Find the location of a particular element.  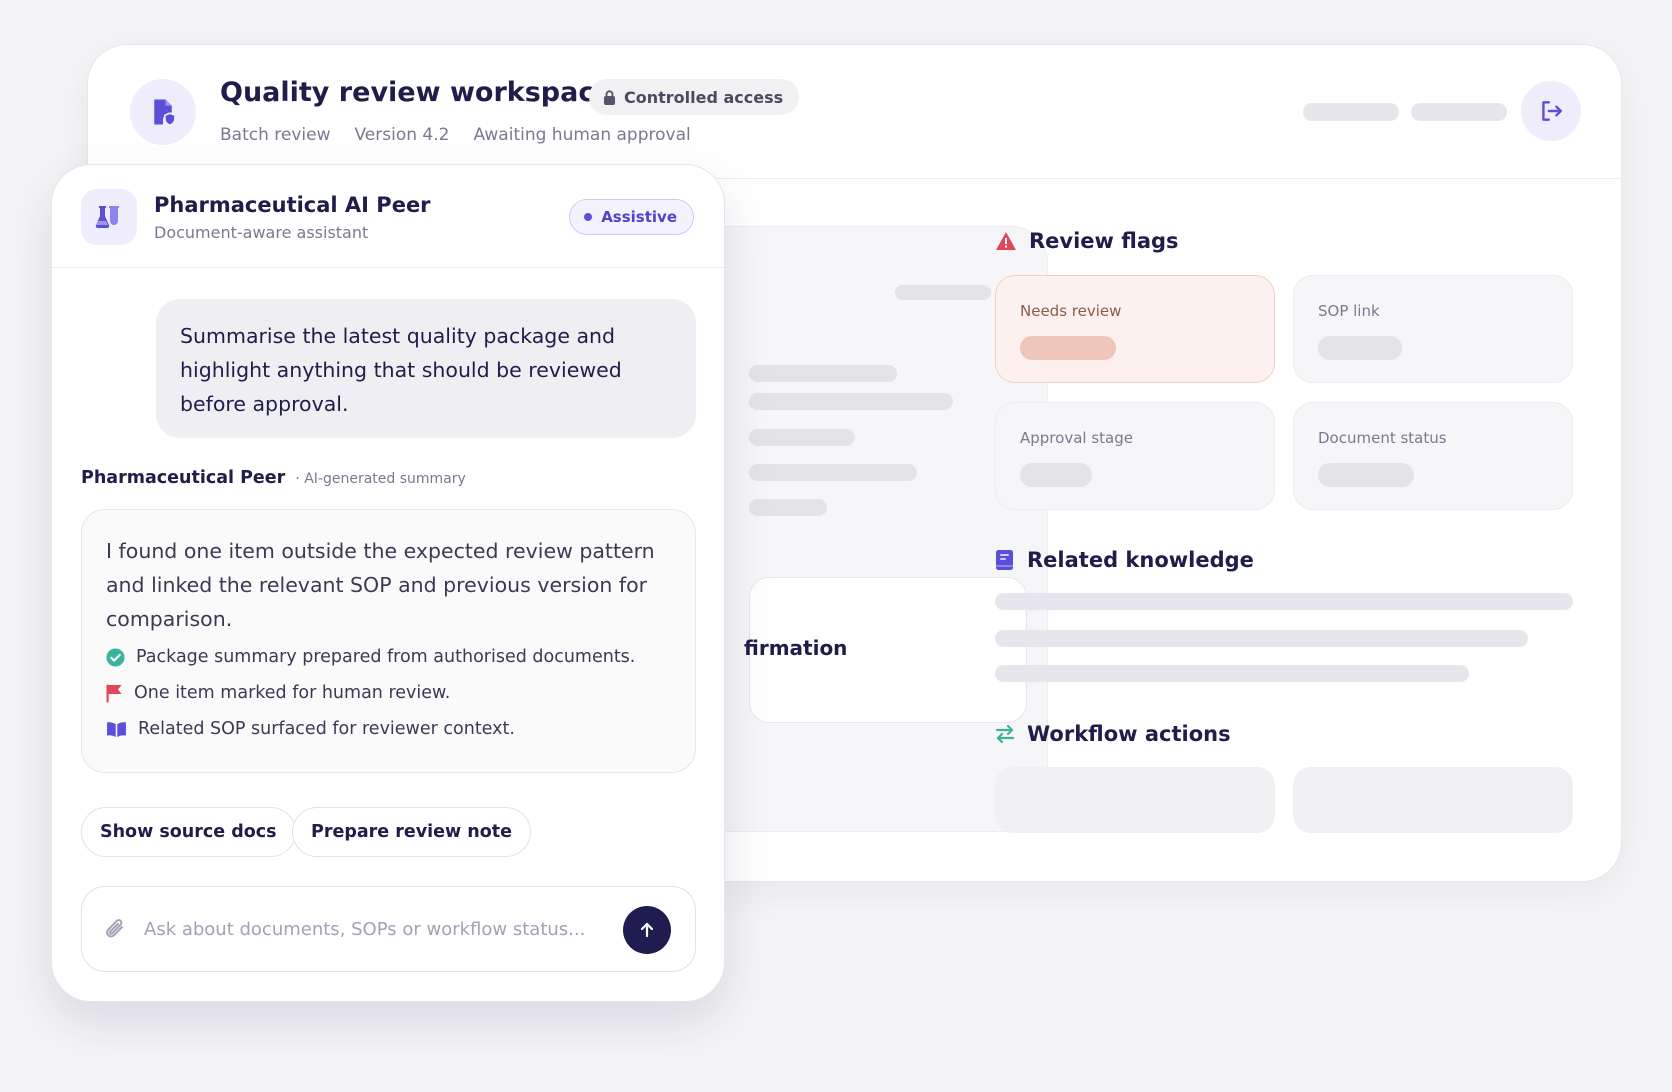

flag-approval-stage: Approval stage is located at coordinates (1135, 456).